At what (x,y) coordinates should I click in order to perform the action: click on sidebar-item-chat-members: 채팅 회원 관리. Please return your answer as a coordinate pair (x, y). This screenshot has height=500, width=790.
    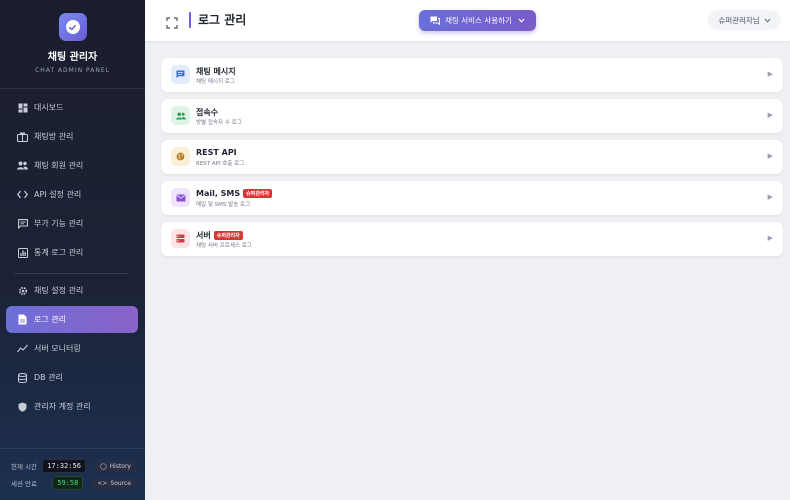
    Looking at the image, I should click on (72, 165).